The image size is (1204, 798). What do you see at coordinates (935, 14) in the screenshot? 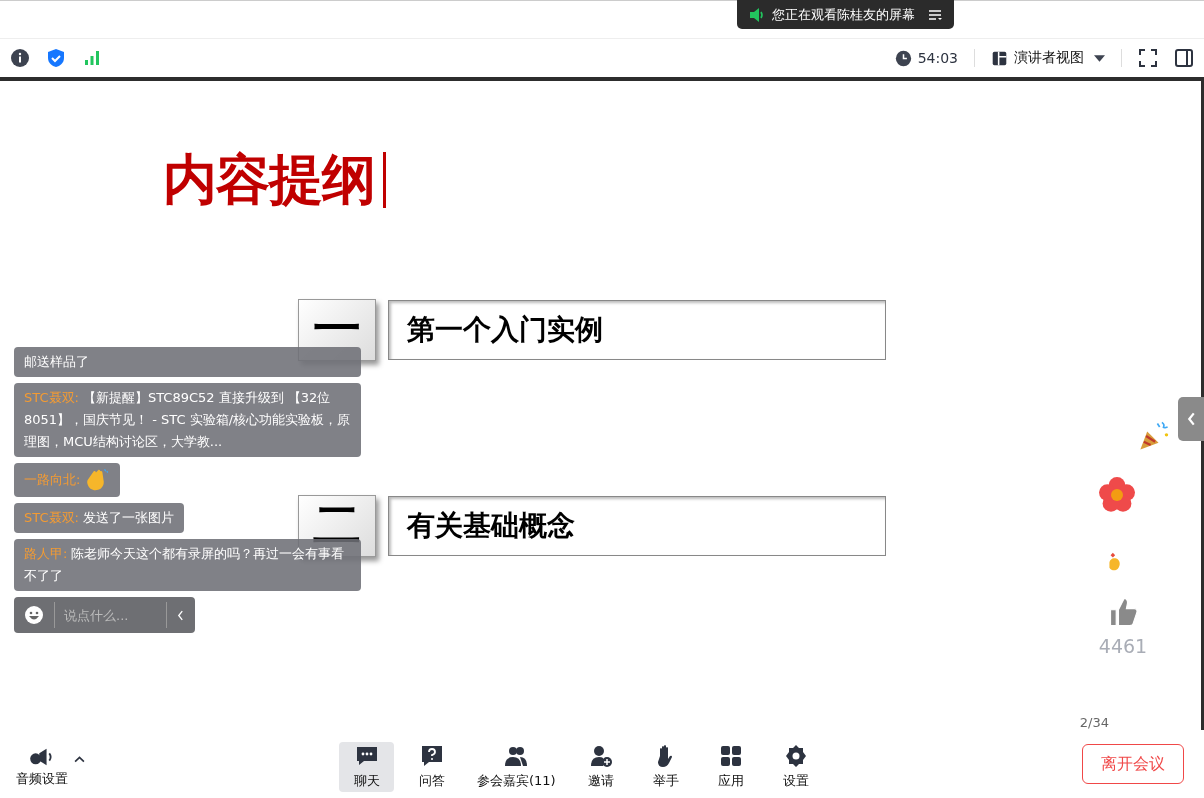
I see `menu-icon` at bounding box center [935, 14].